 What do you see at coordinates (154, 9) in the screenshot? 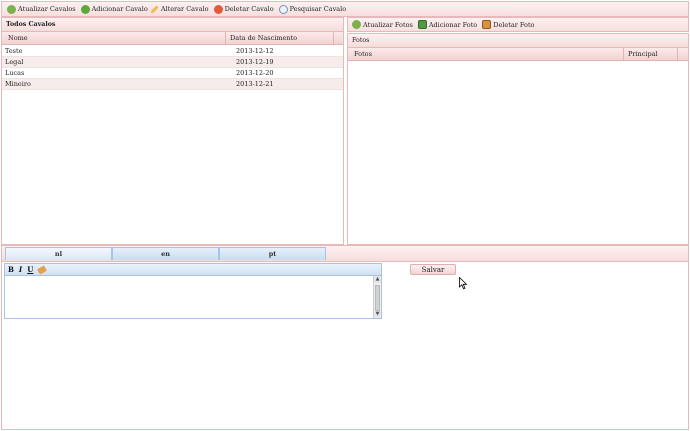
I see `pencil-icon` at bounding box center [154, 9].